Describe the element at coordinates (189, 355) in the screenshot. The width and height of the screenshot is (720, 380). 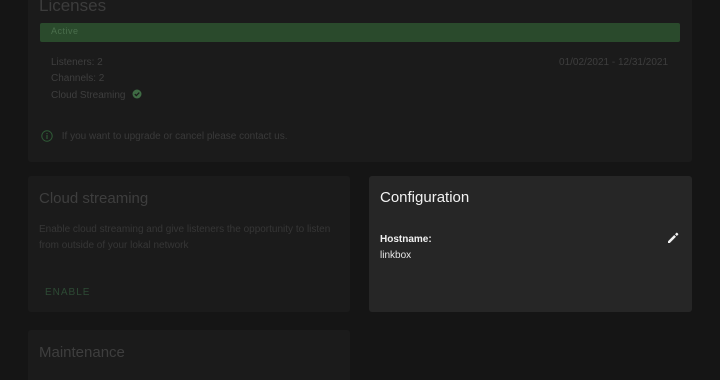
I see `maintenance-card: Maintenance` at that location.